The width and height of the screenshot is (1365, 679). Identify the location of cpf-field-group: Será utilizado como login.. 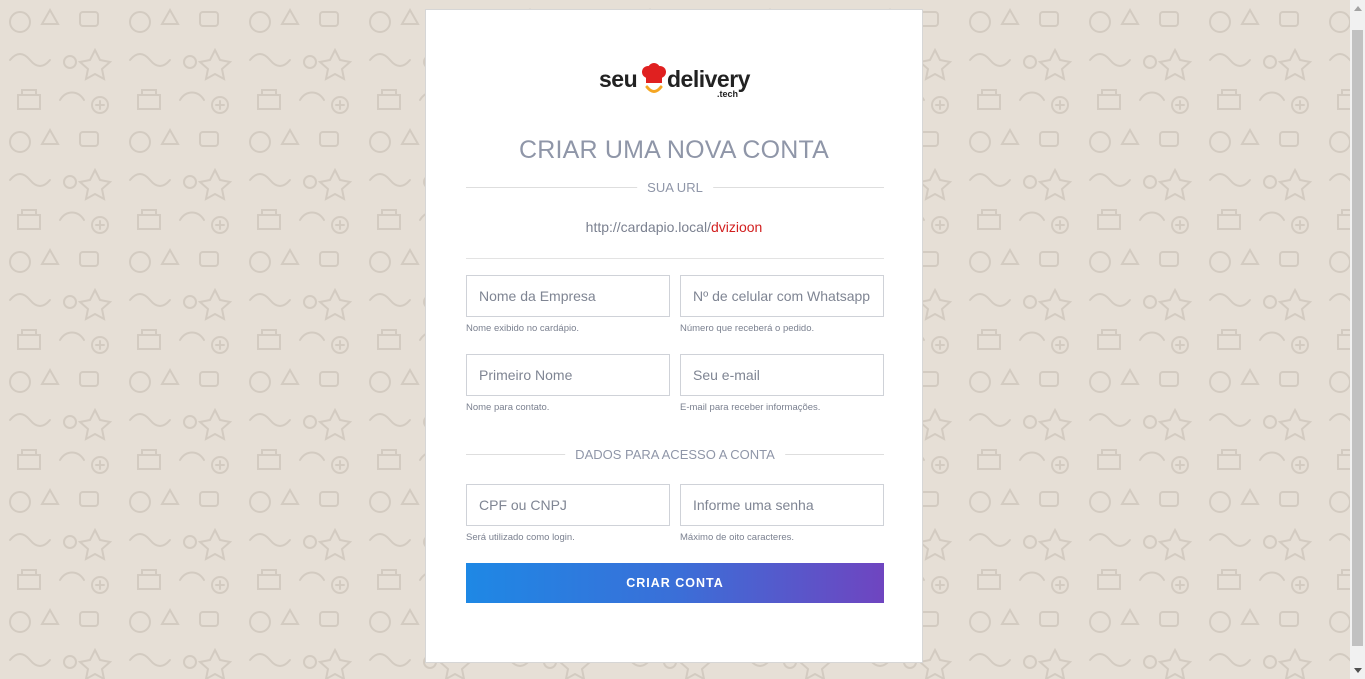
(568, 513).